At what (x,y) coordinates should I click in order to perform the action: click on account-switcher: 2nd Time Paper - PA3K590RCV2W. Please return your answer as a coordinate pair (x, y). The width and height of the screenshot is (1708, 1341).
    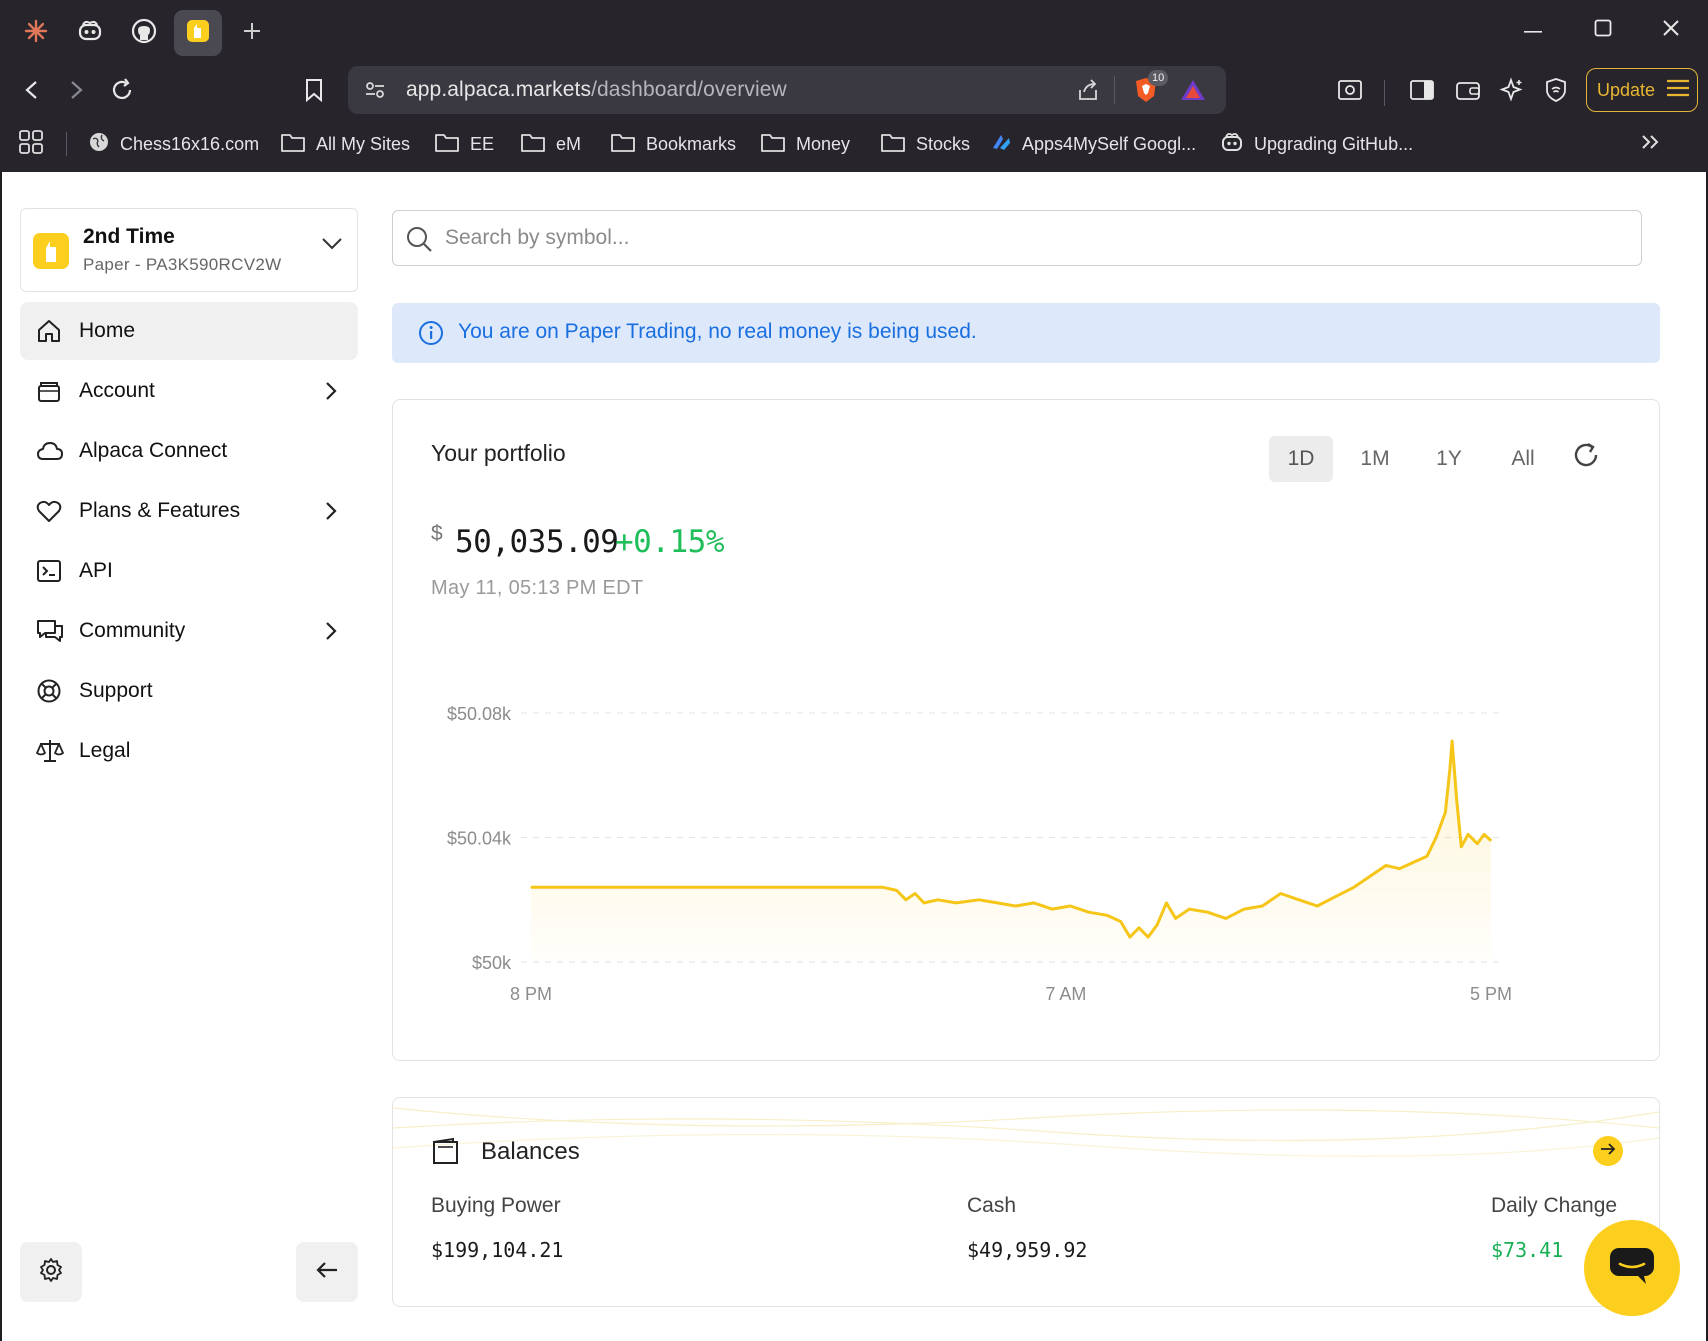
    Looking at the image, I should click on (189, 250).